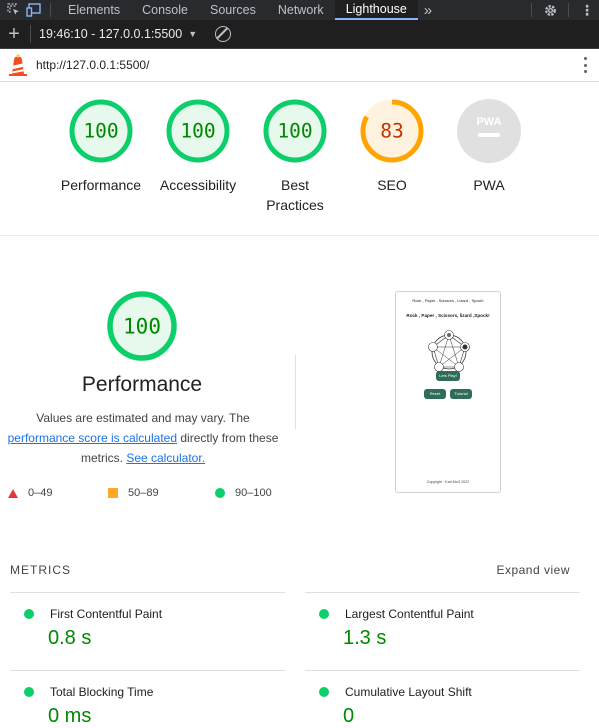 The image size is (599, 728). I want to click on see-calculator-link: See calculator., so click(165, 458).